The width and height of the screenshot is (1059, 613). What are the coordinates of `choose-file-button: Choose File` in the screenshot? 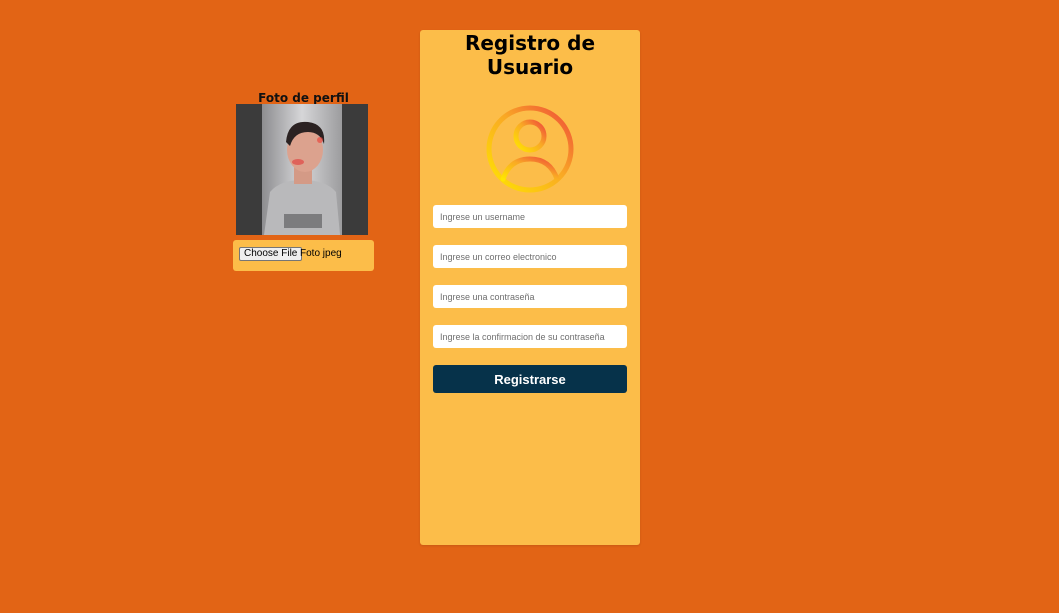 It's located at (271, 254).